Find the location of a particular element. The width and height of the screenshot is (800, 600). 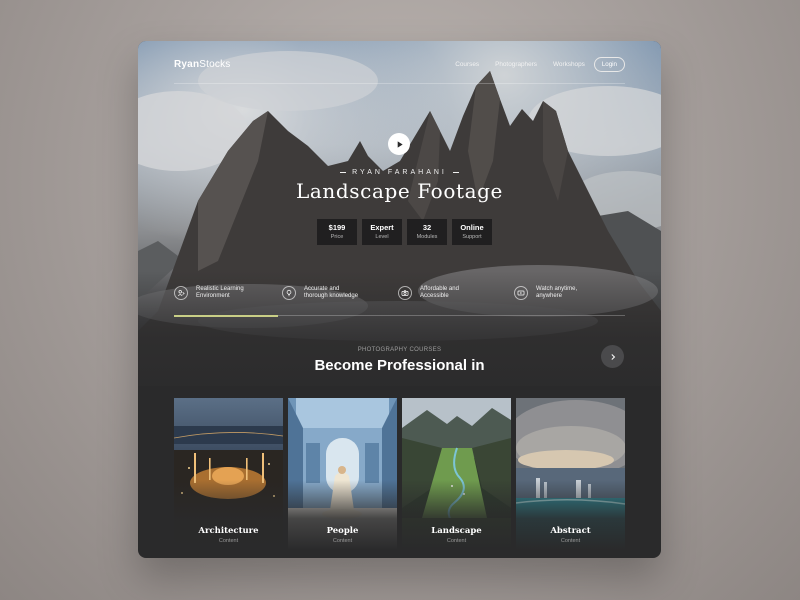

nav-link-photographers: Photographers is located at coordinates (516, 64).